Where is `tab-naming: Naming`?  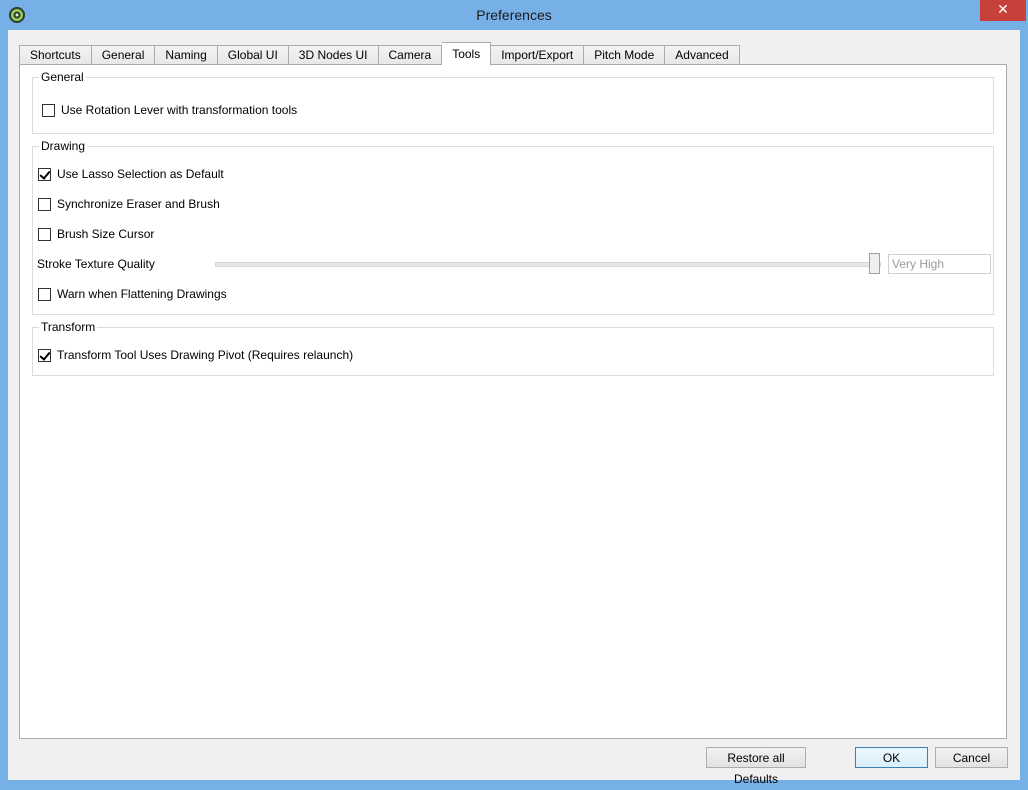 tab-naming: Naming is located at coordinates (186, 55).